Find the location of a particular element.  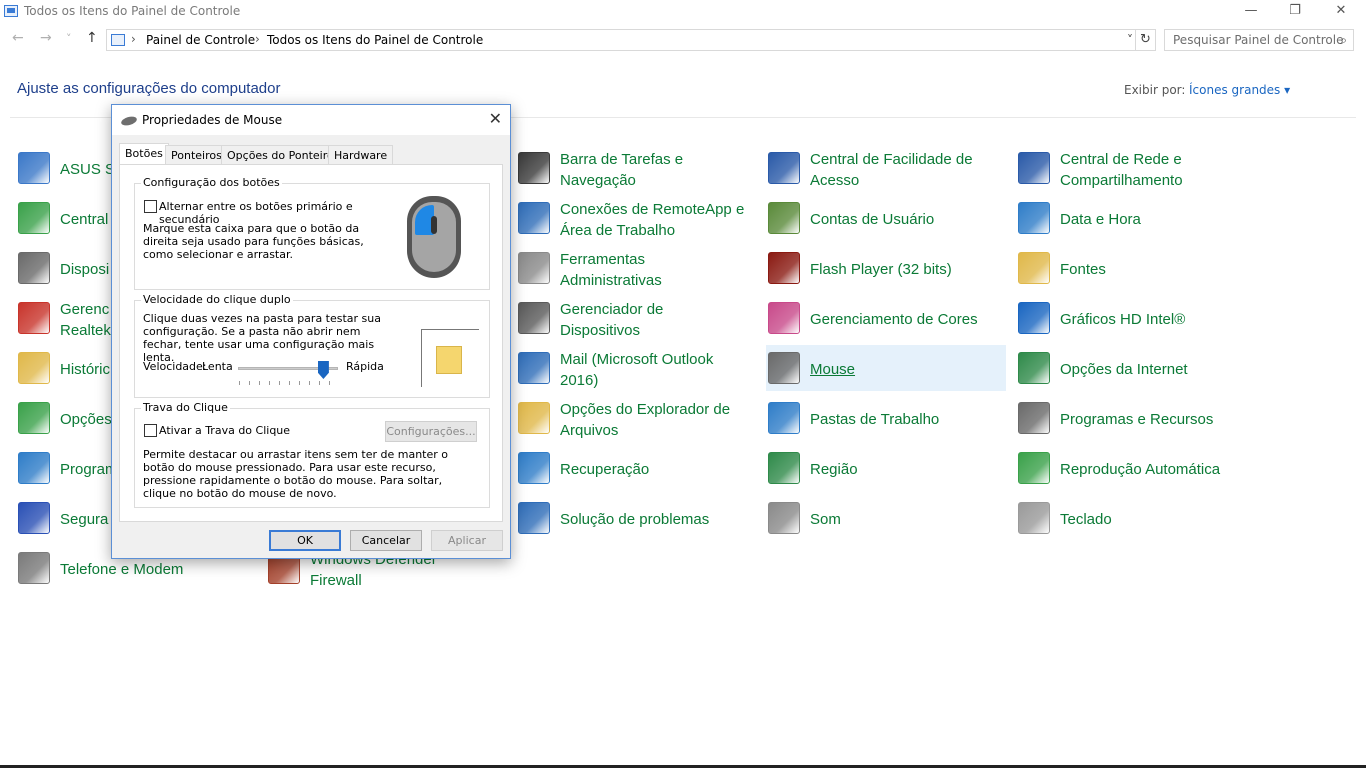

slow-label: Lenta is located at coordinates (217, 366).